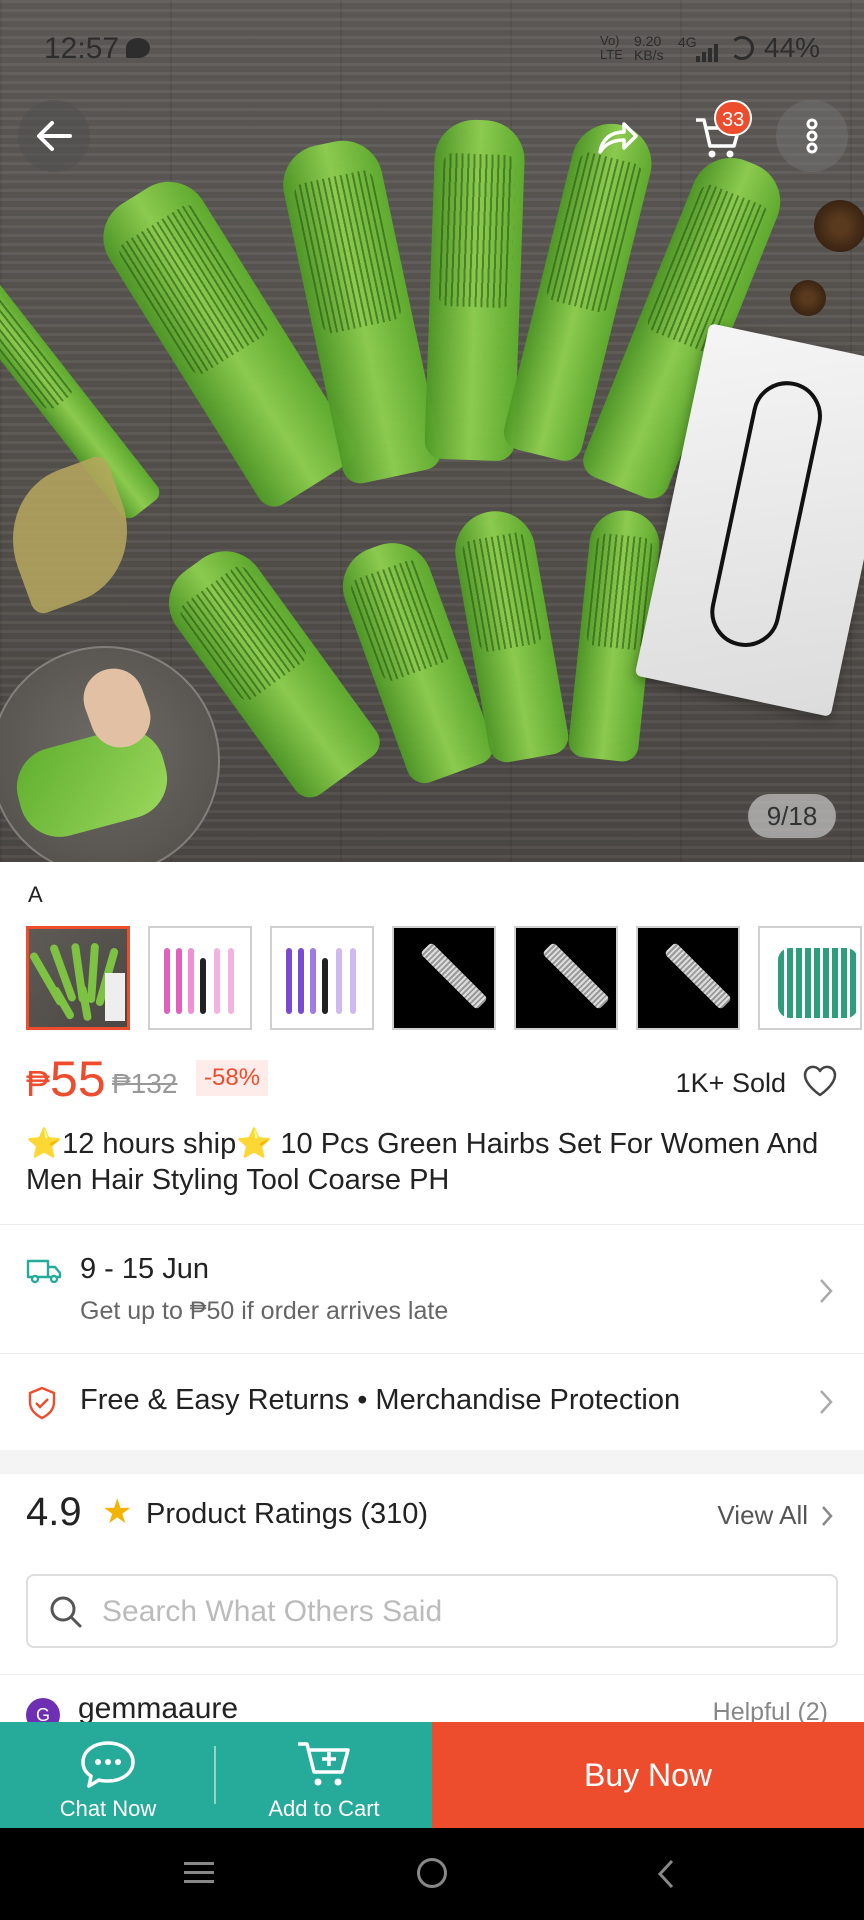 This screenshot has height=1920, width=864. Describe the element at coordinates (108, 1764) in the screenshot. I see `chat-bubble-icon` at that location.